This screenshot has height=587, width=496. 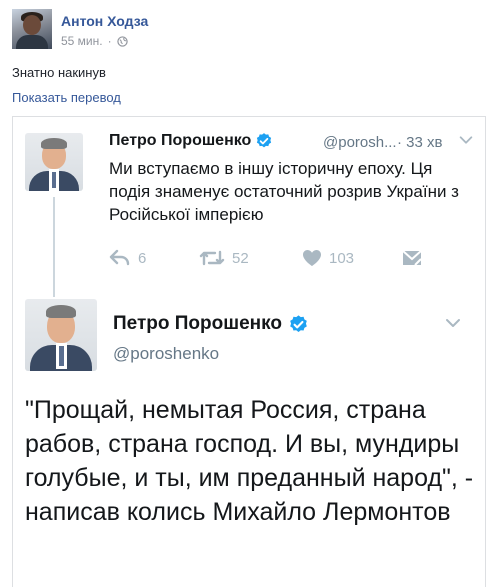 What do you see at coordinates (420, 142) in the screenshot?
I see `reply-tweet-time: · 33 хв` at bounding box center [420, 142].